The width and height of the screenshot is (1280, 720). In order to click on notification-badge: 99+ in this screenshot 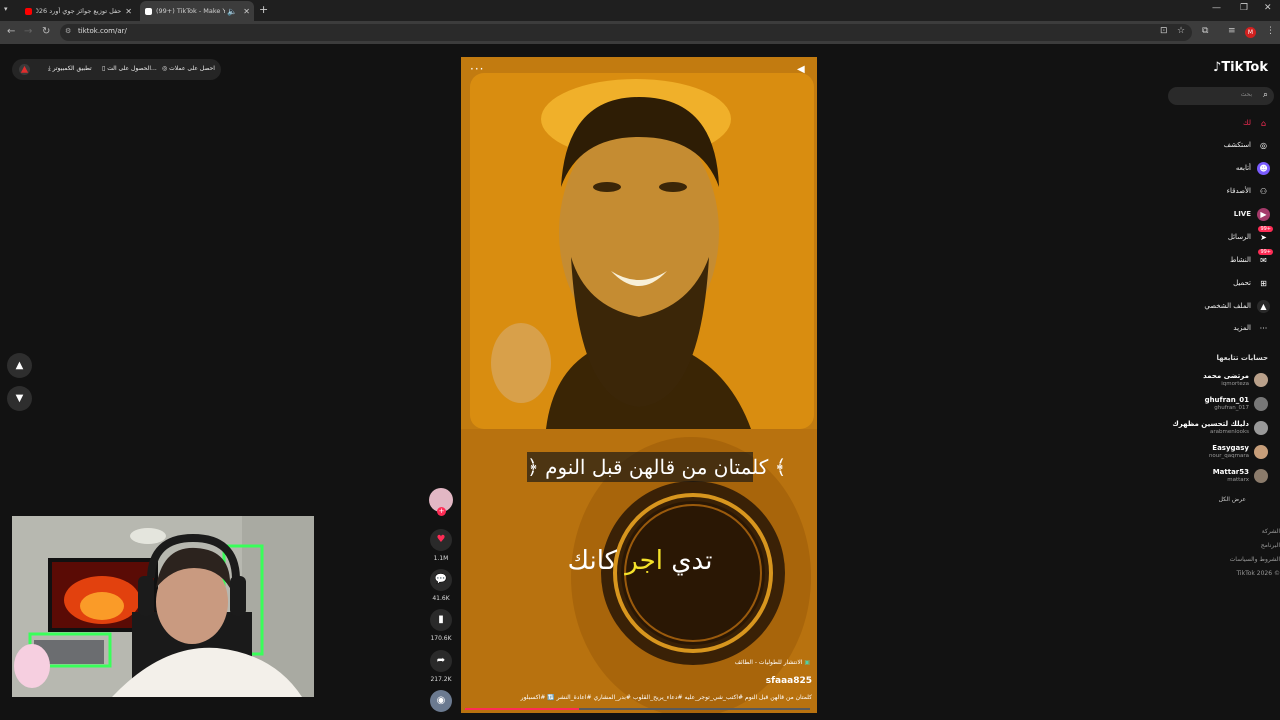, I will do `click(1265, 228)`.